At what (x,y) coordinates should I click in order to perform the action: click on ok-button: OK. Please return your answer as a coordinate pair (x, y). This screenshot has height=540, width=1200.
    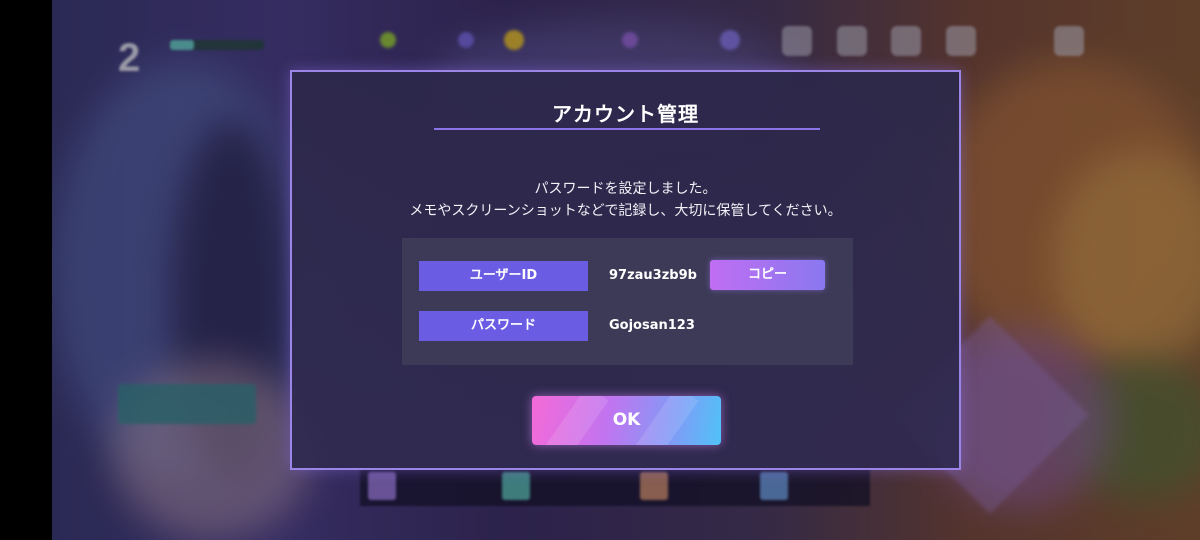
    Looking at the image, I should click on (626, 420).